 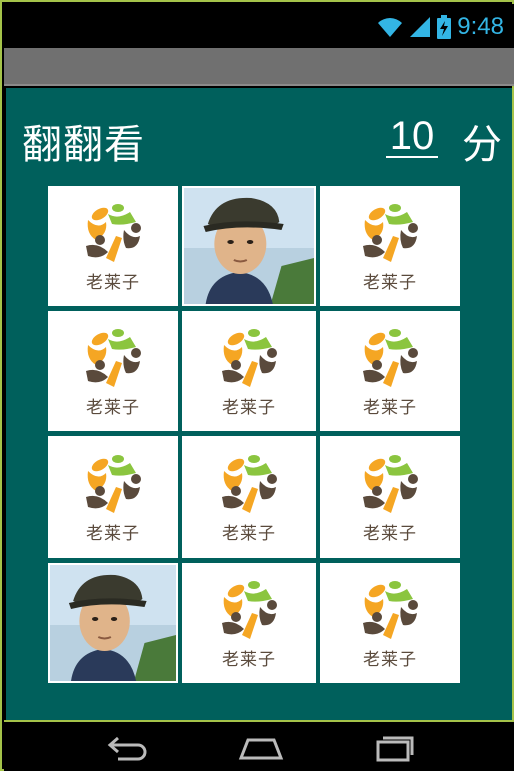 I want to click on score-value: 10, so click(x=412, y=137).